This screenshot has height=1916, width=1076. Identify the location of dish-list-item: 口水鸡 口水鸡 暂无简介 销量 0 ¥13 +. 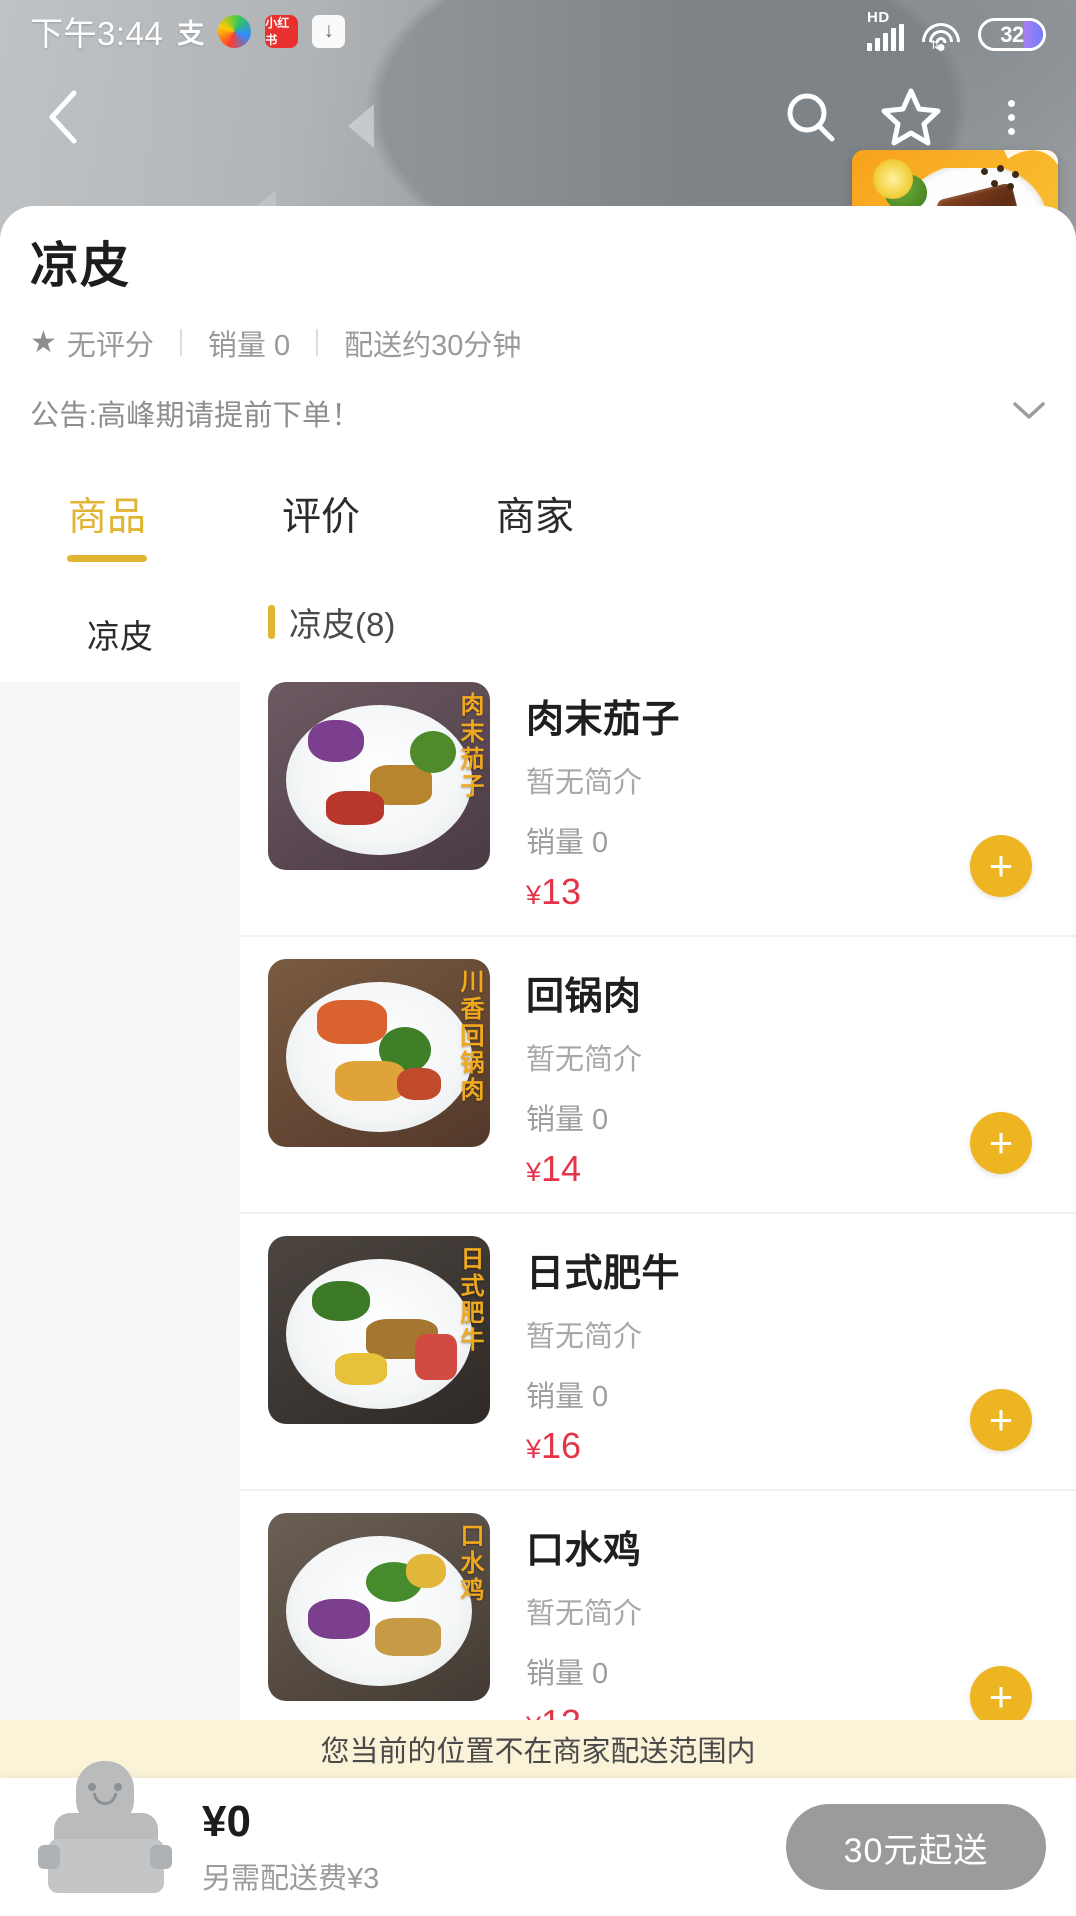
(658, 1605).